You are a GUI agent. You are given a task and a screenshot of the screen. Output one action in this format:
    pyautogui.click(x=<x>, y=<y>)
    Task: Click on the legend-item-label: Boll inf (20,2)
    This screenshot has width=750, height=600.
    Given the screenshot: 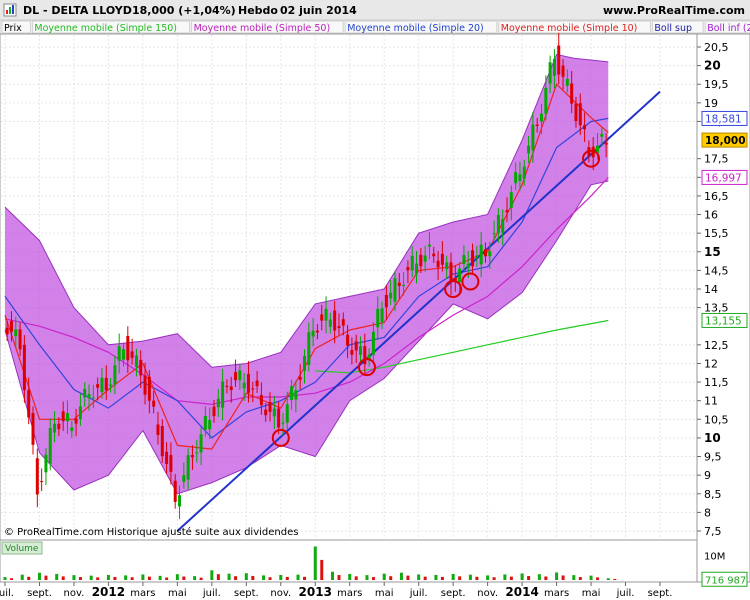 What is the action you would take?
    pyautogui.click(x=728, y=28)
    